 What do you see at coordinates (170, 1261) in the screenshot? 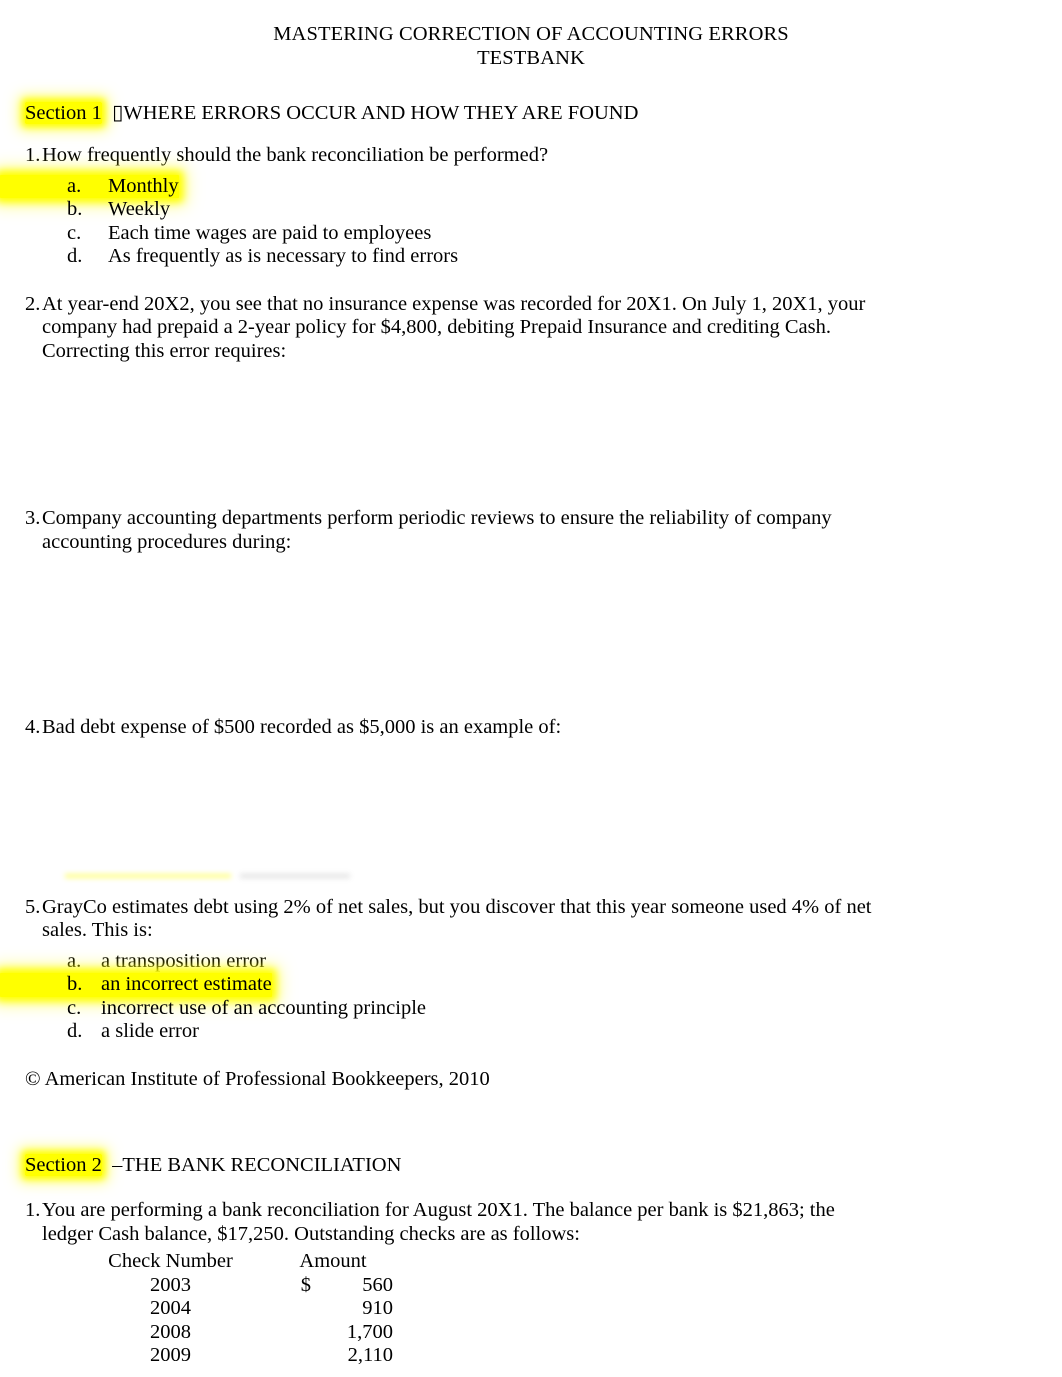
I see `column-header-check-number: Check Number` at bounding box center [170, 1261].